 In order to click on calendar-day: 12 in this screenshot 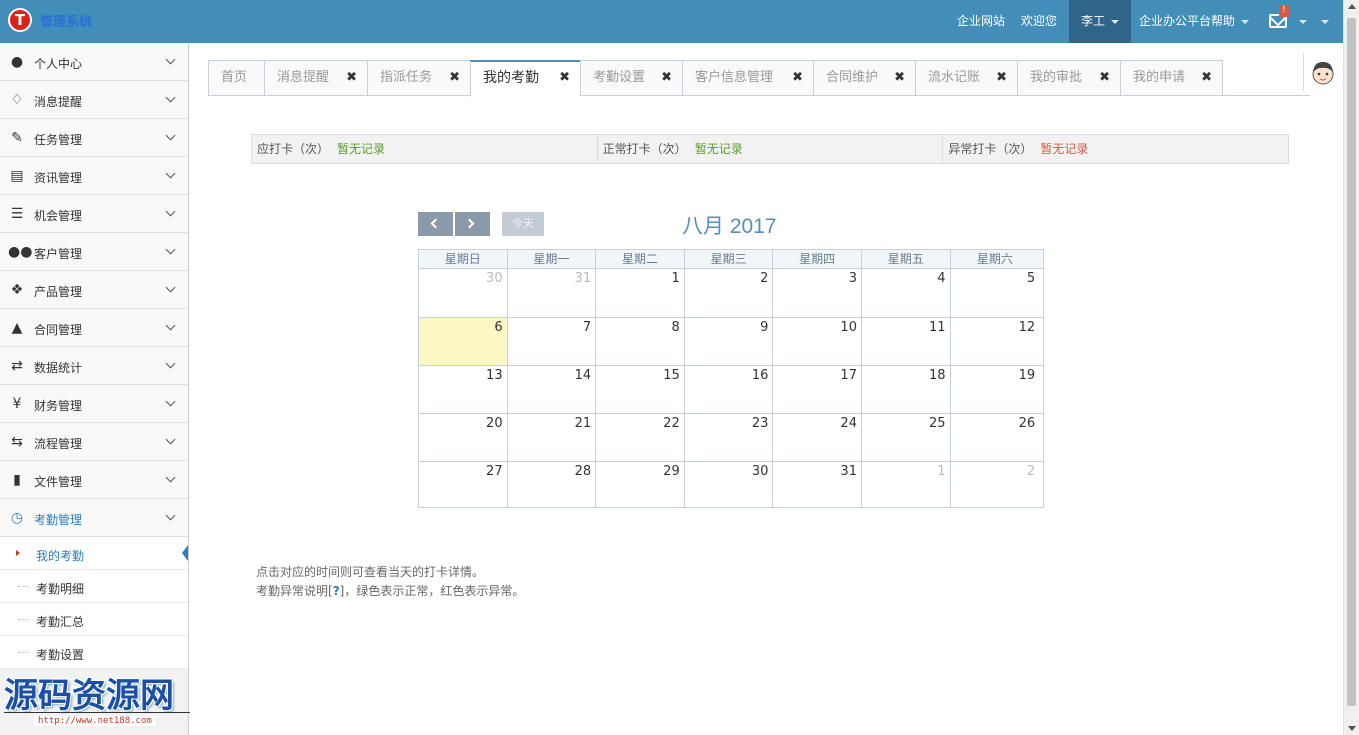, I will do `click(995, 341)`.